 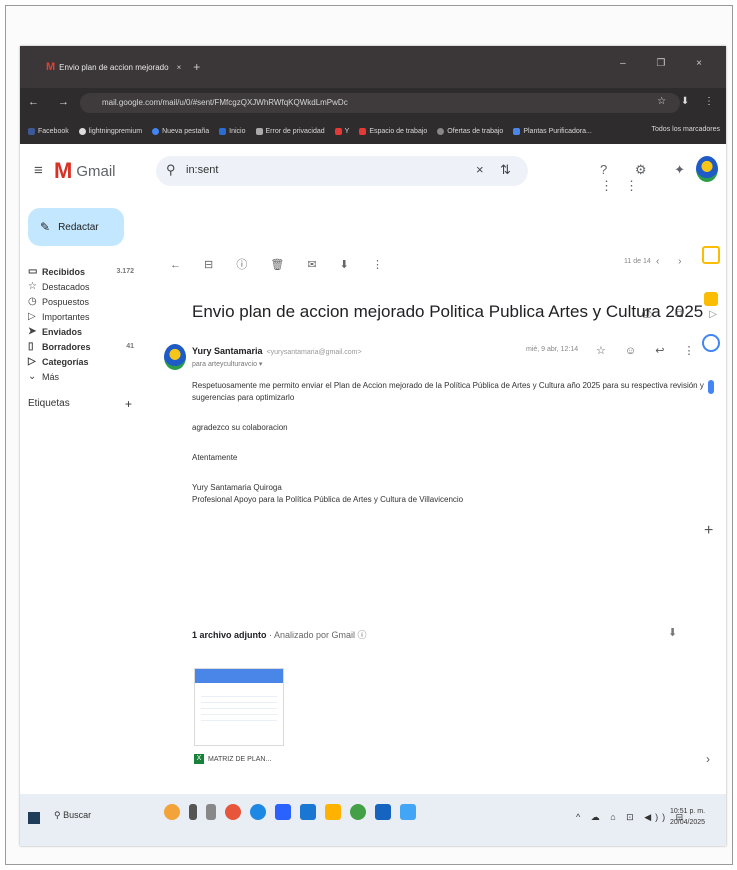 I want to click on add-addon-button: +, so click(x=708, y=531).